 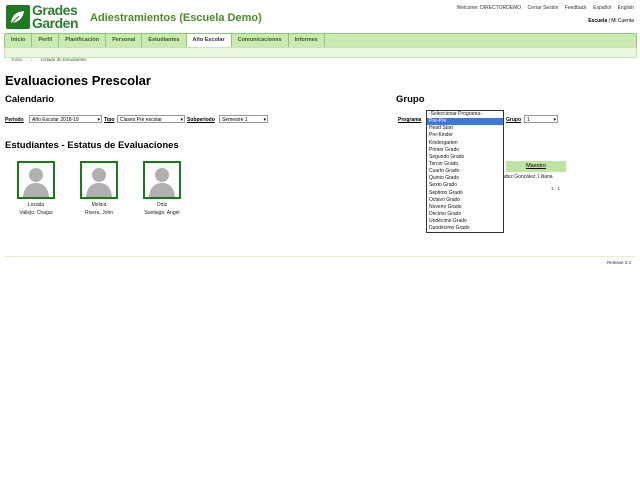 I want to click on nav-perfil: Perfil, so click(x=46, y=40).